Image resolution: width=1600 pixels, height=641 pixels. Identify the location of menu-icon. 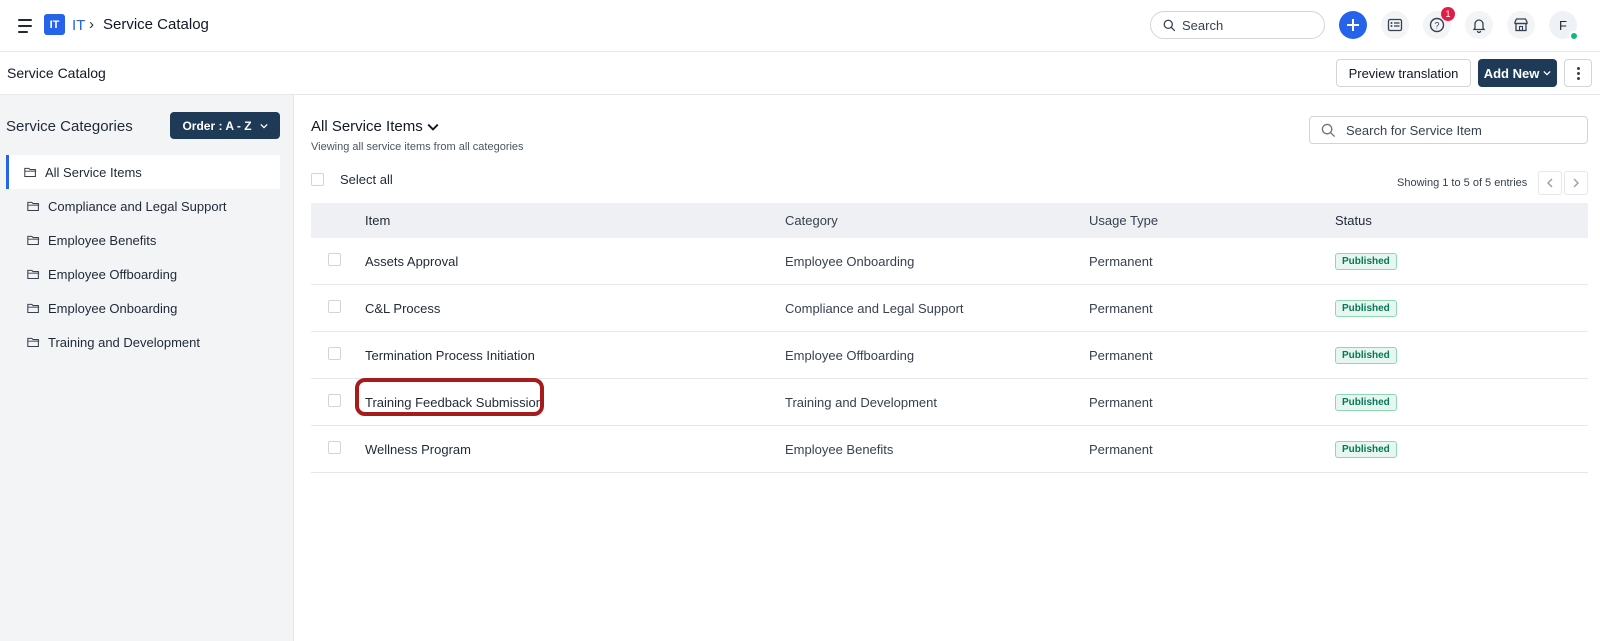
(27, 26).